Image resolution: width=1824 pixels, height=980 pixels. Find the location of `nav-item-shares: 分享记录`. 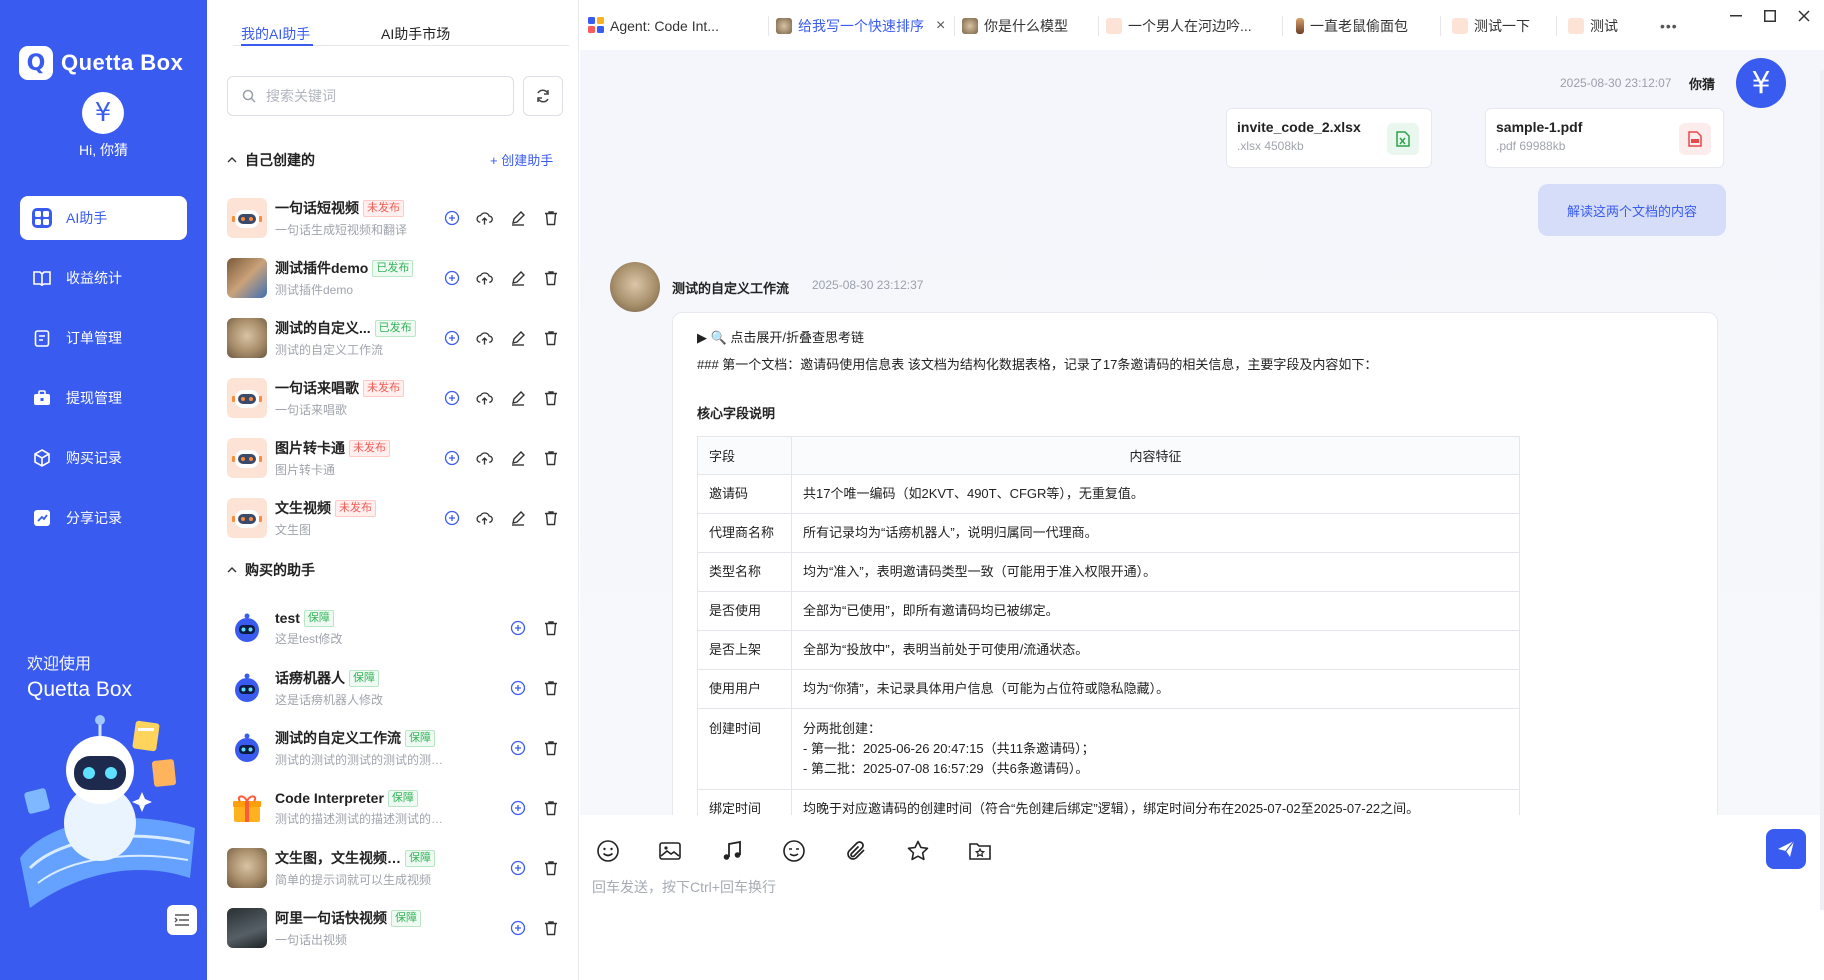

nav-item-shares: 分享记录 is located at coordinates (103, 518).